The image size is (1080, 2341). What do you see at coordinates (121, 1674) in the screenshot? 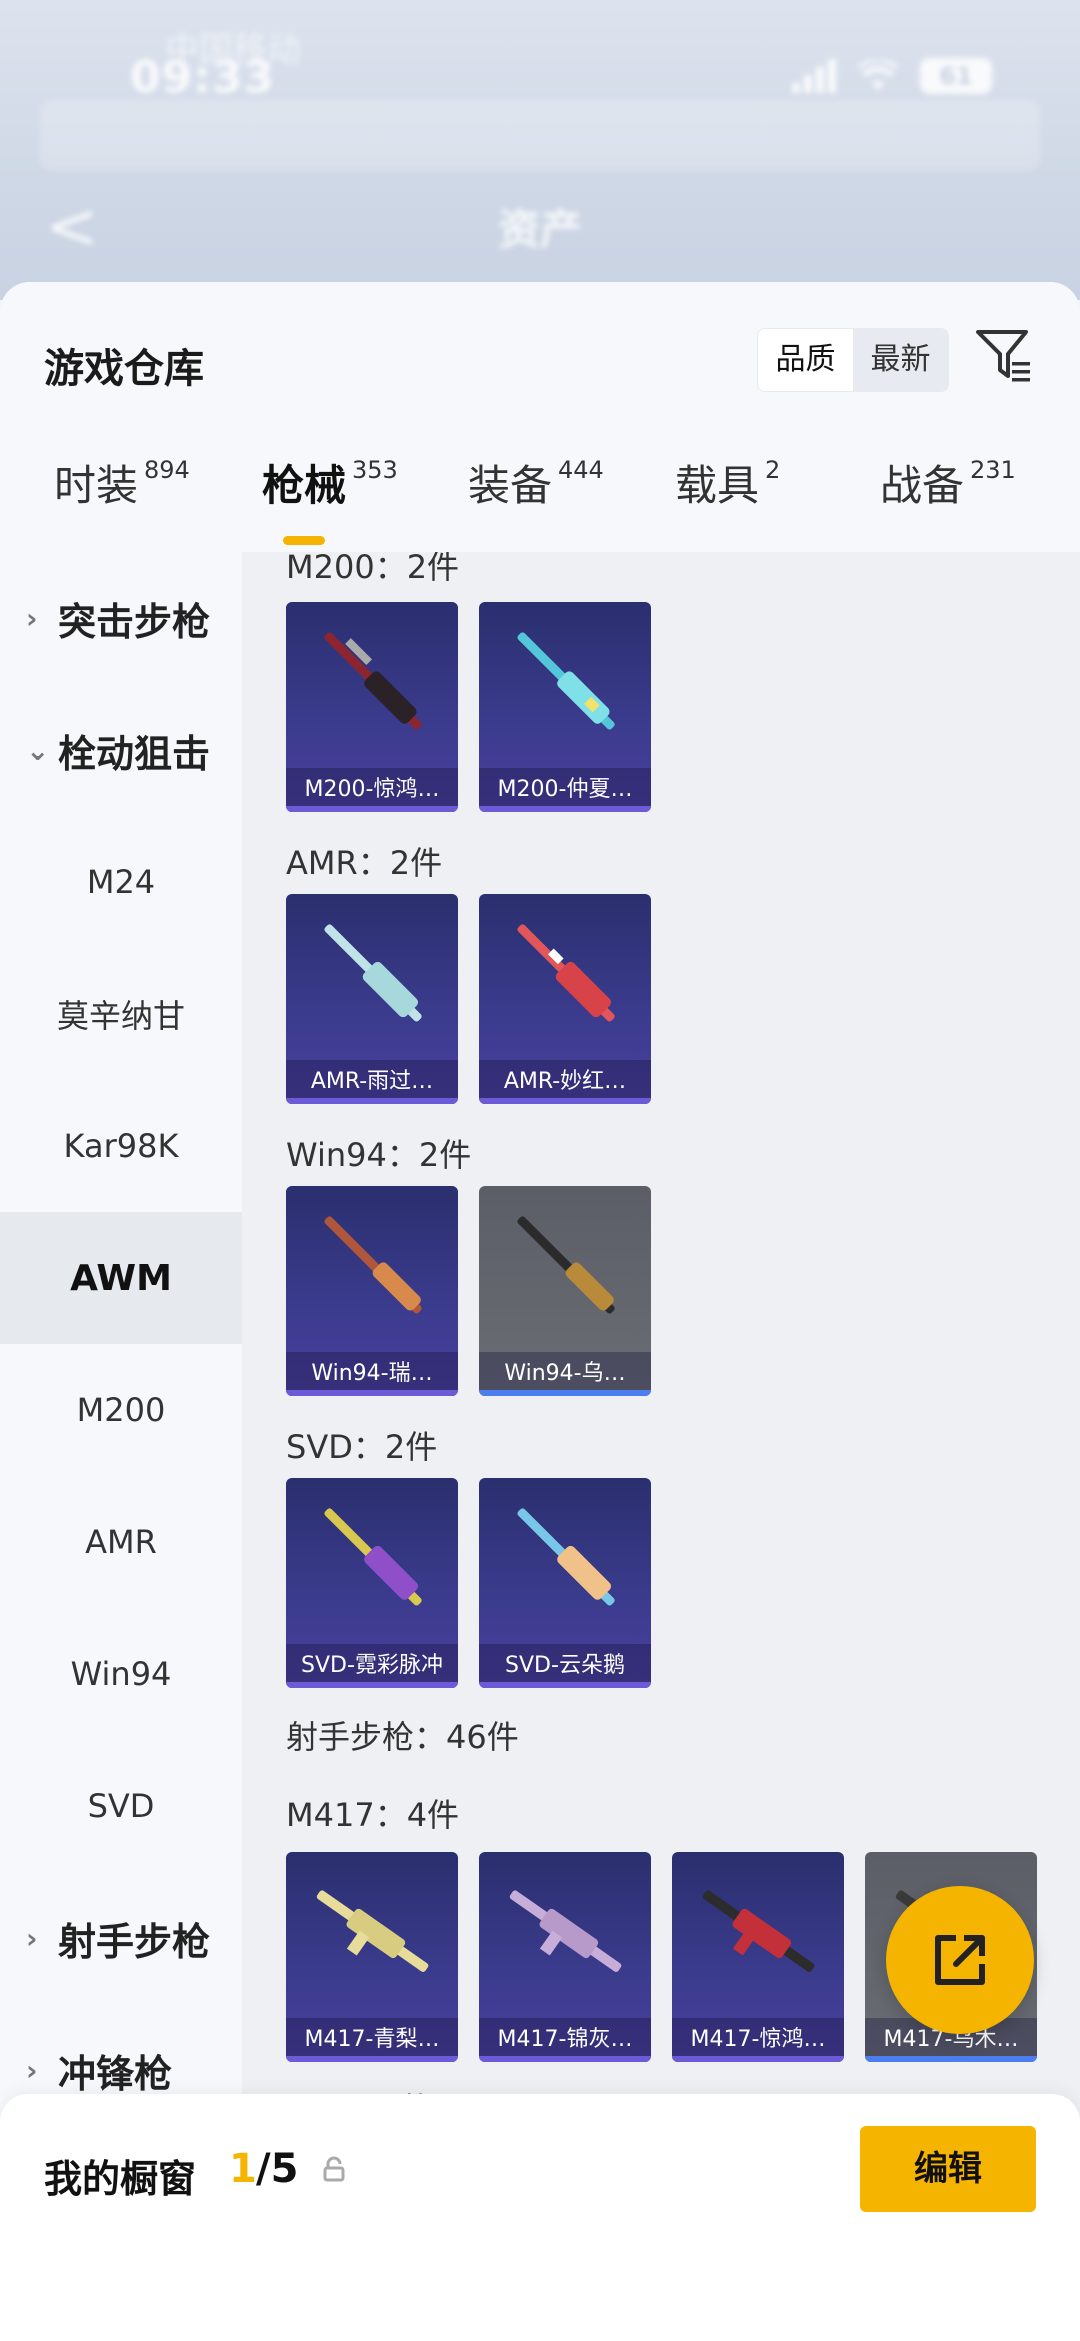
I see `sidebar-item-win94: Win94` at bounding box center [121, 1674].